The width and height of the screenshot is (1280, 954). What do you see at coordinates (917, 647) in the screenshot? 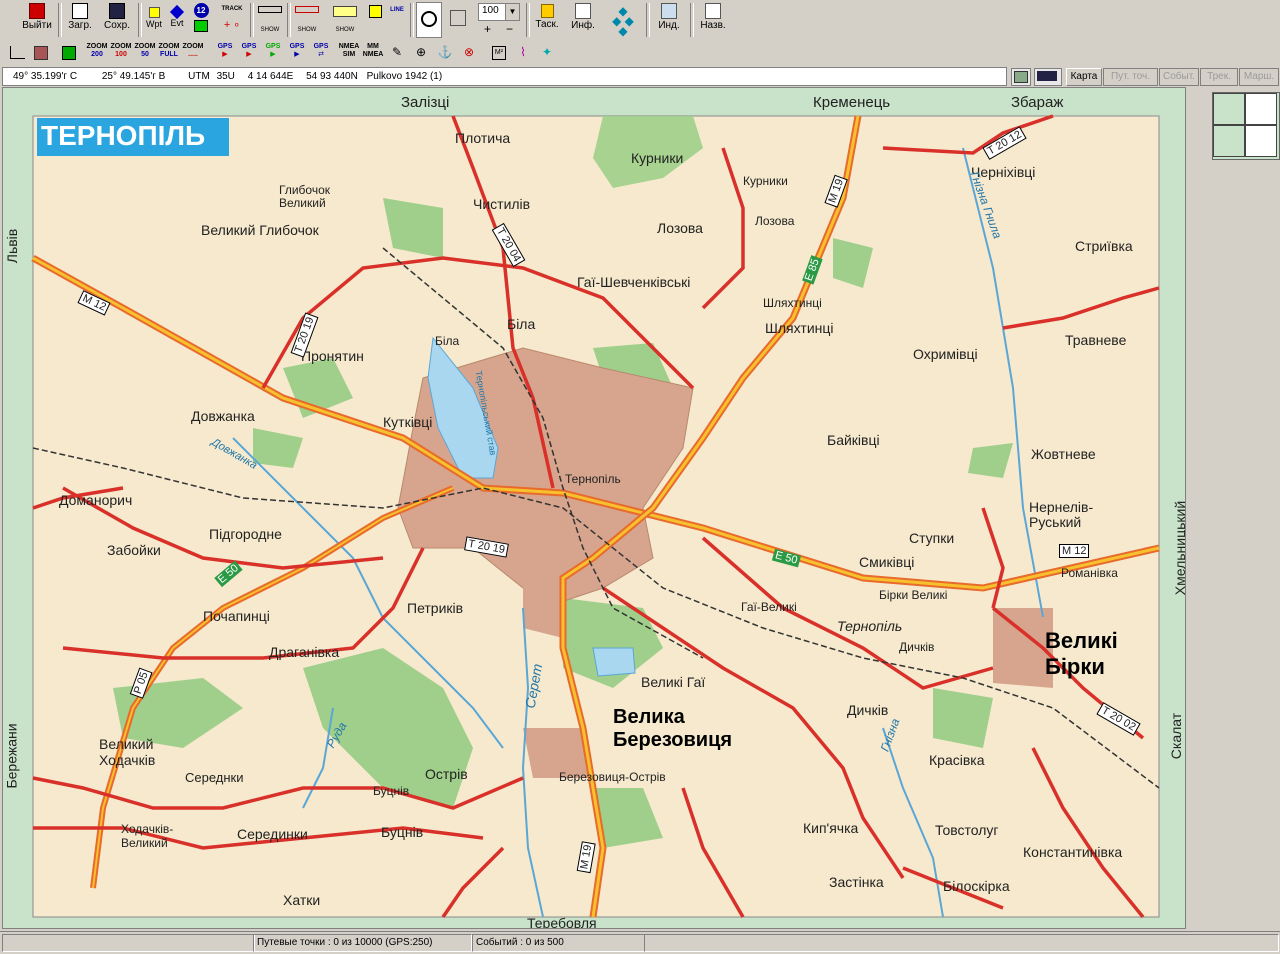
I see `place-label: Дичків` at bounding box center [917, 647].